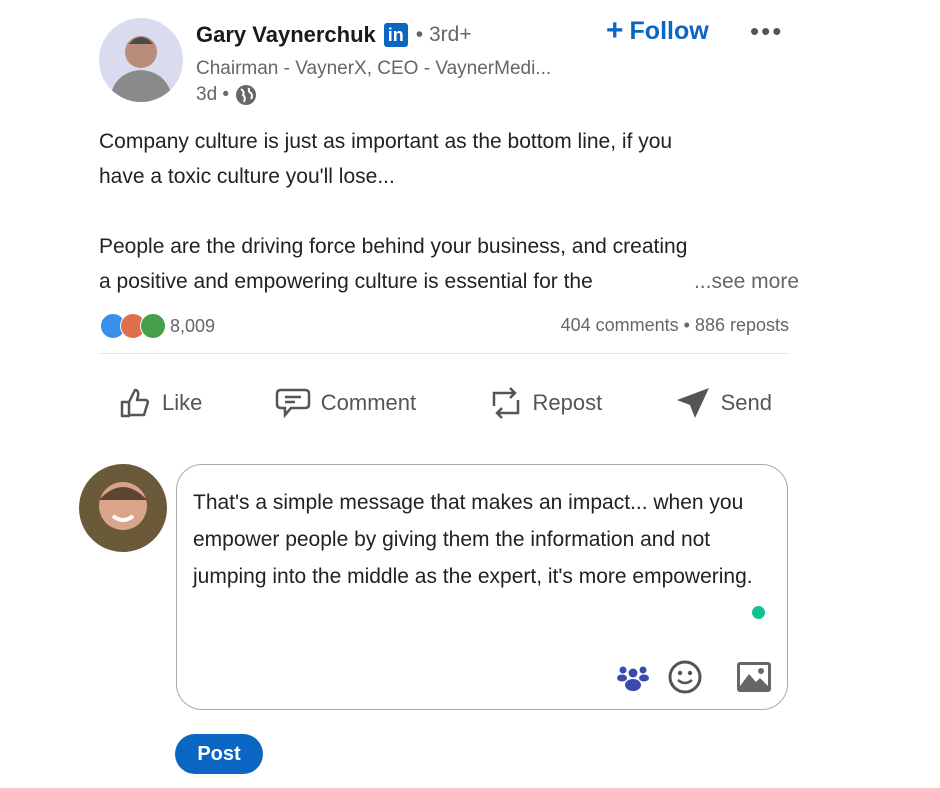 The height and width of the screenshot is (788, 940). I want to click on like-label: Like, so click(182, 402).